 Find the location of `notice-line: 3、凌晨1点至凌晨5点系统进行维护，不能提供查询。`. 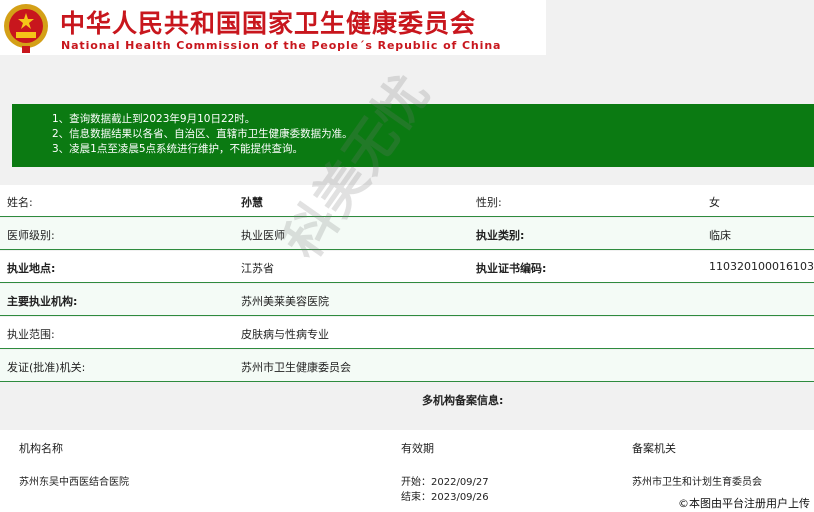

notice-line: 3、凌晨1点至凌晨5点系统进行维护，不能提供查询。 is located at coordinates (178, 149).